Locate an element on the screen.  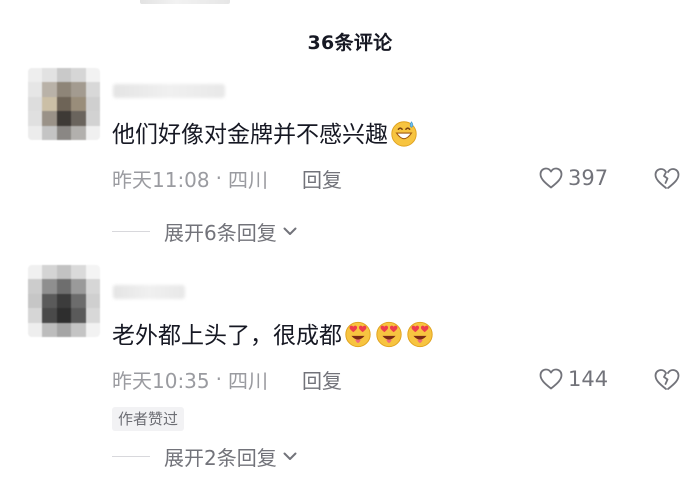
comment-meta: 昨天10:35 · 四川 回复 is located at coordinates (227, 379).